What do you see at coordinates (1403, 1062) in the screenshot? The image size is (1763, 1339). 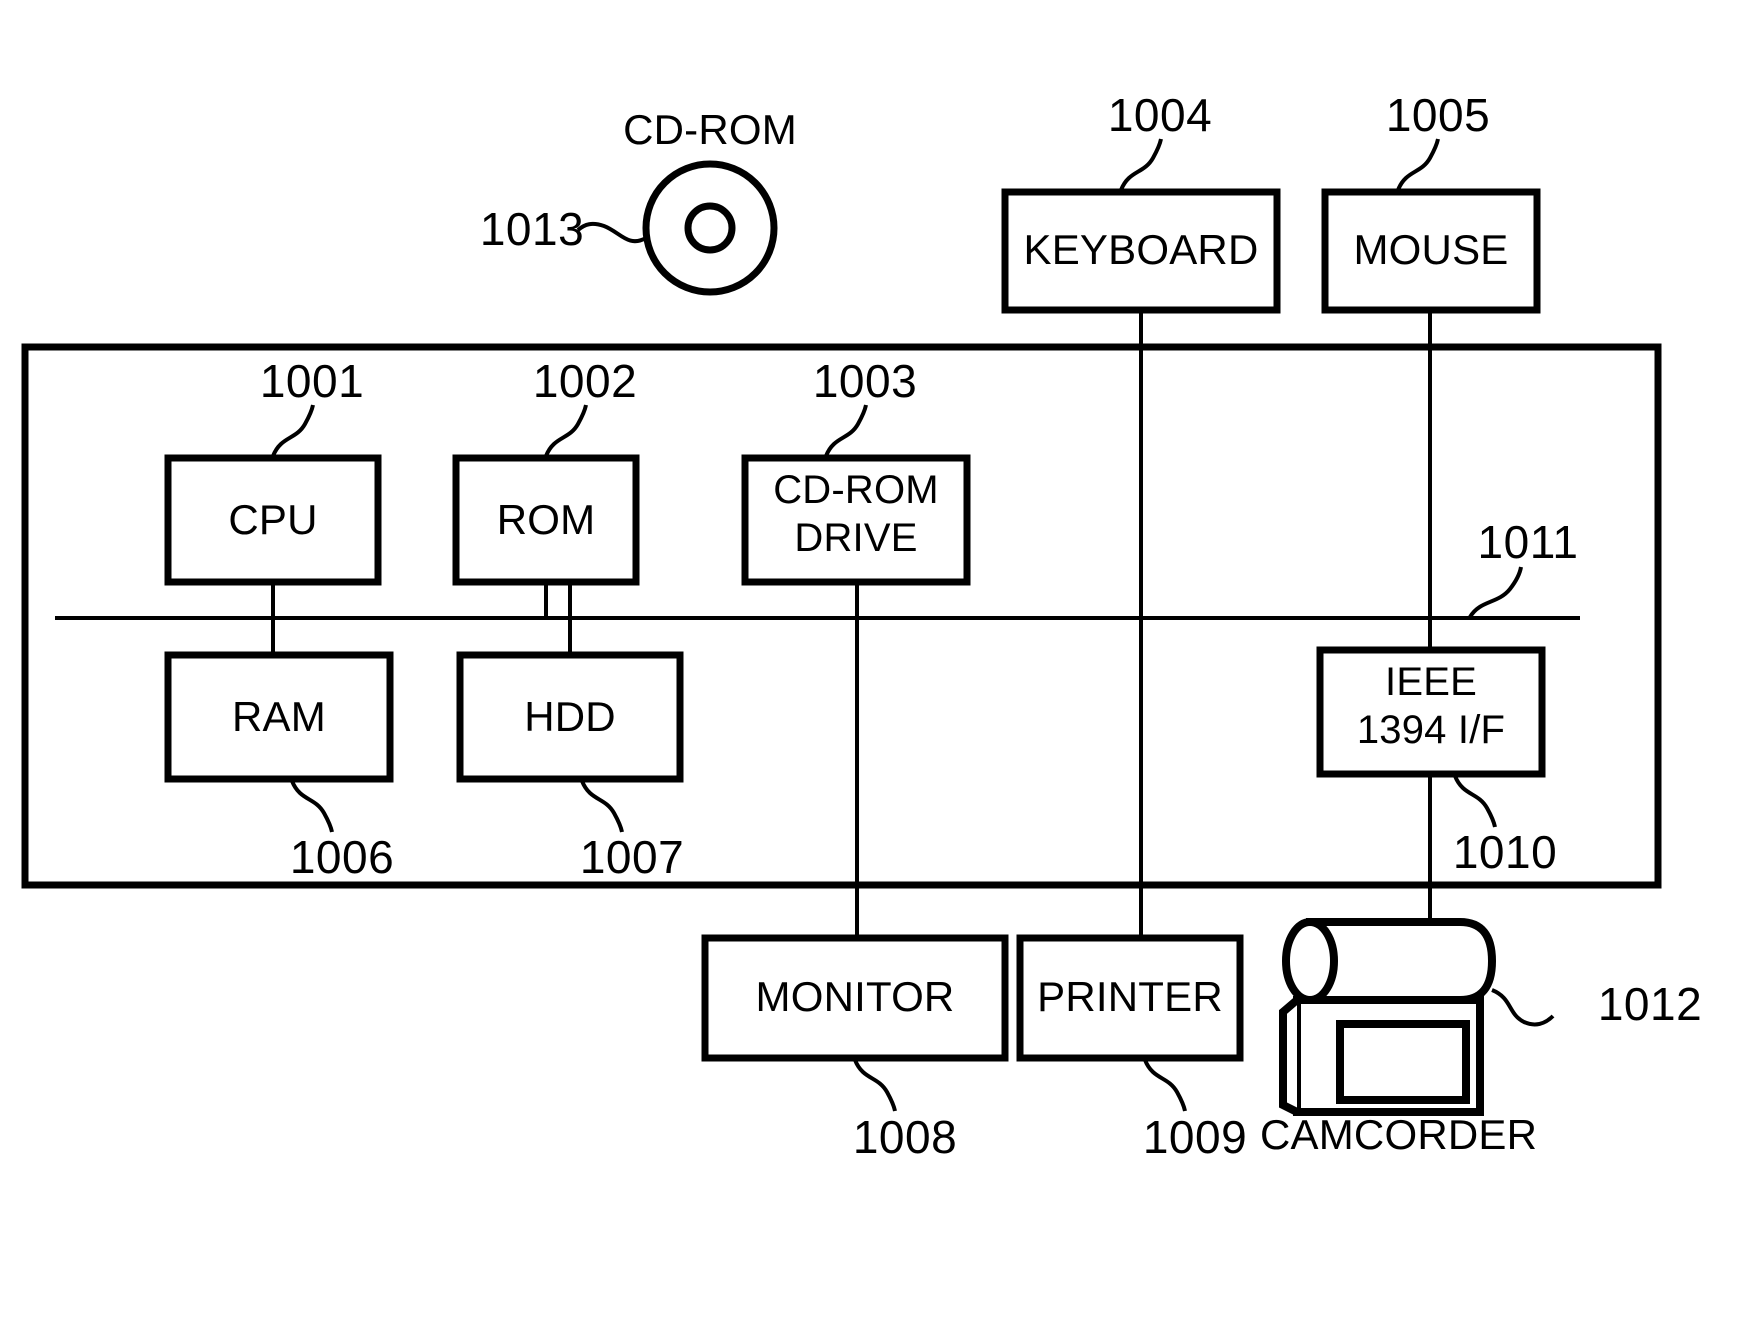 I see `camcorder-screen` at bounding box center [1403, 1062].